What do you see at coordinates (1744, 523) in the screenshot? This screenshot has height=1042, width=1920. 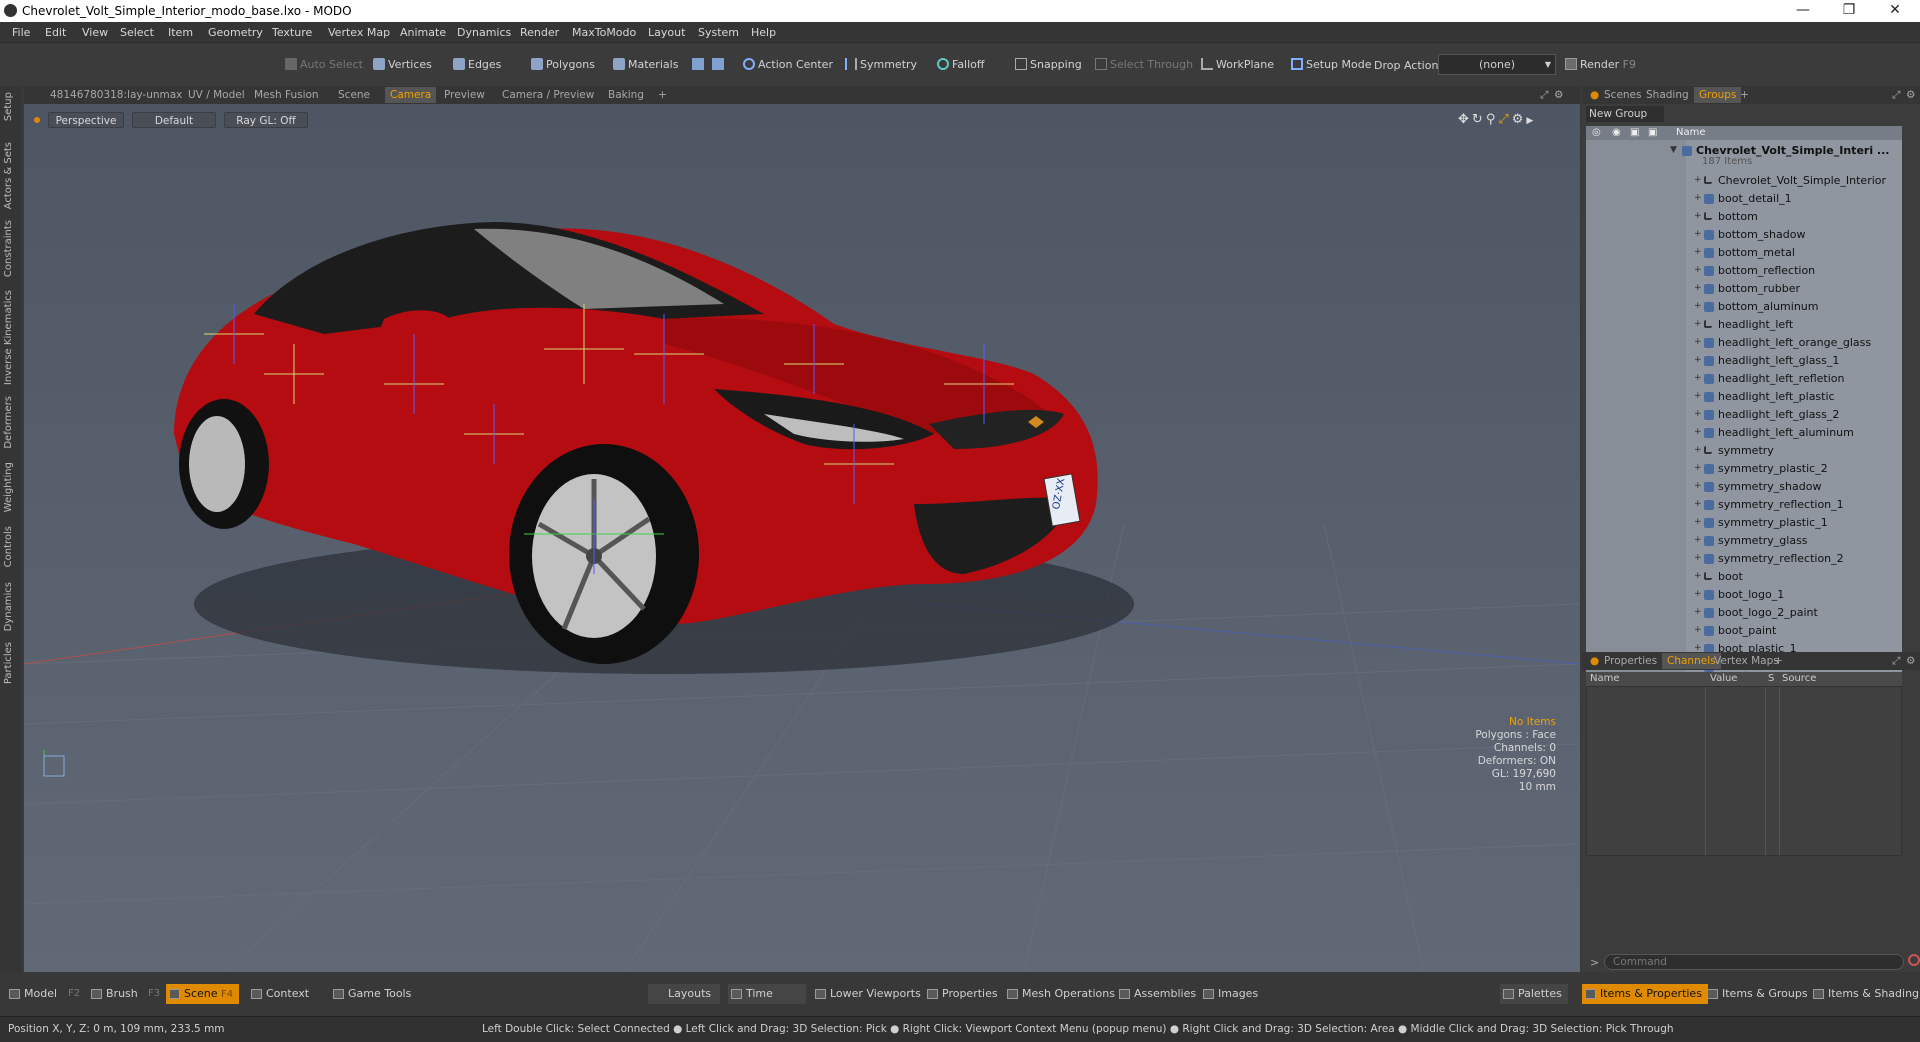 I see `tree-item-row: + symmetry_plastic_1` at bounding box center [1744, 523].